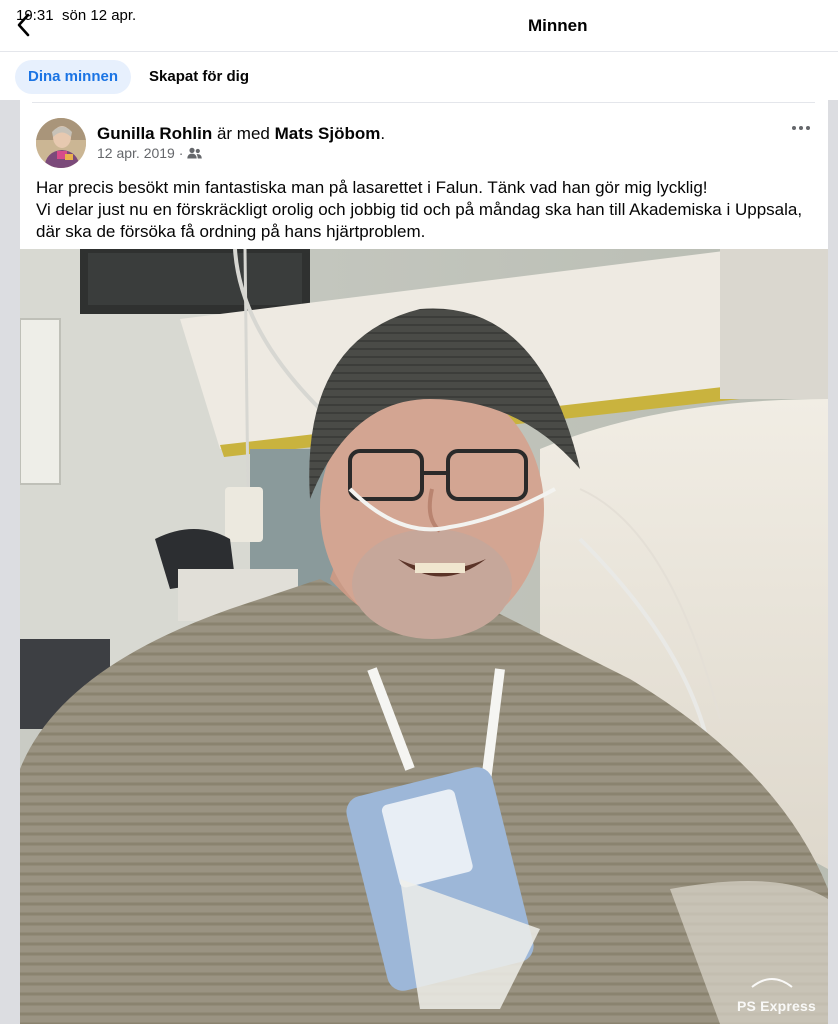  I want to click on avatar-image, so click(61, 143).